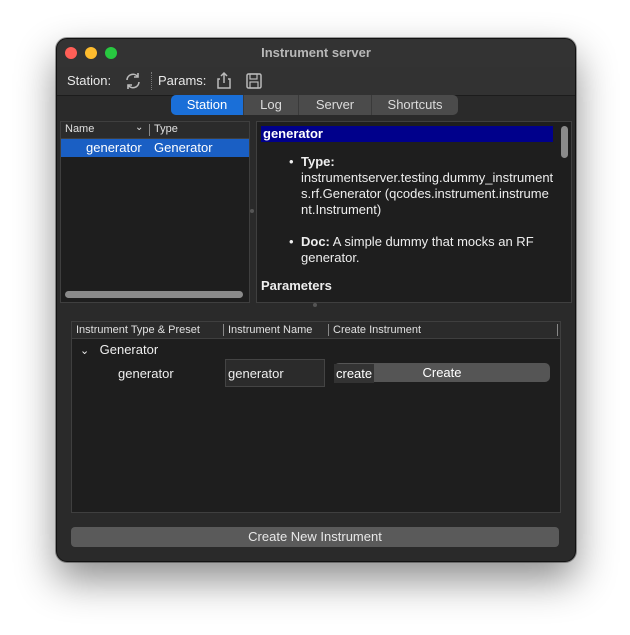 The image size is (630, 635). Describe the element at coordinates (183, 147) in the screenshot. I see `instrument-type: Generator` at that location.